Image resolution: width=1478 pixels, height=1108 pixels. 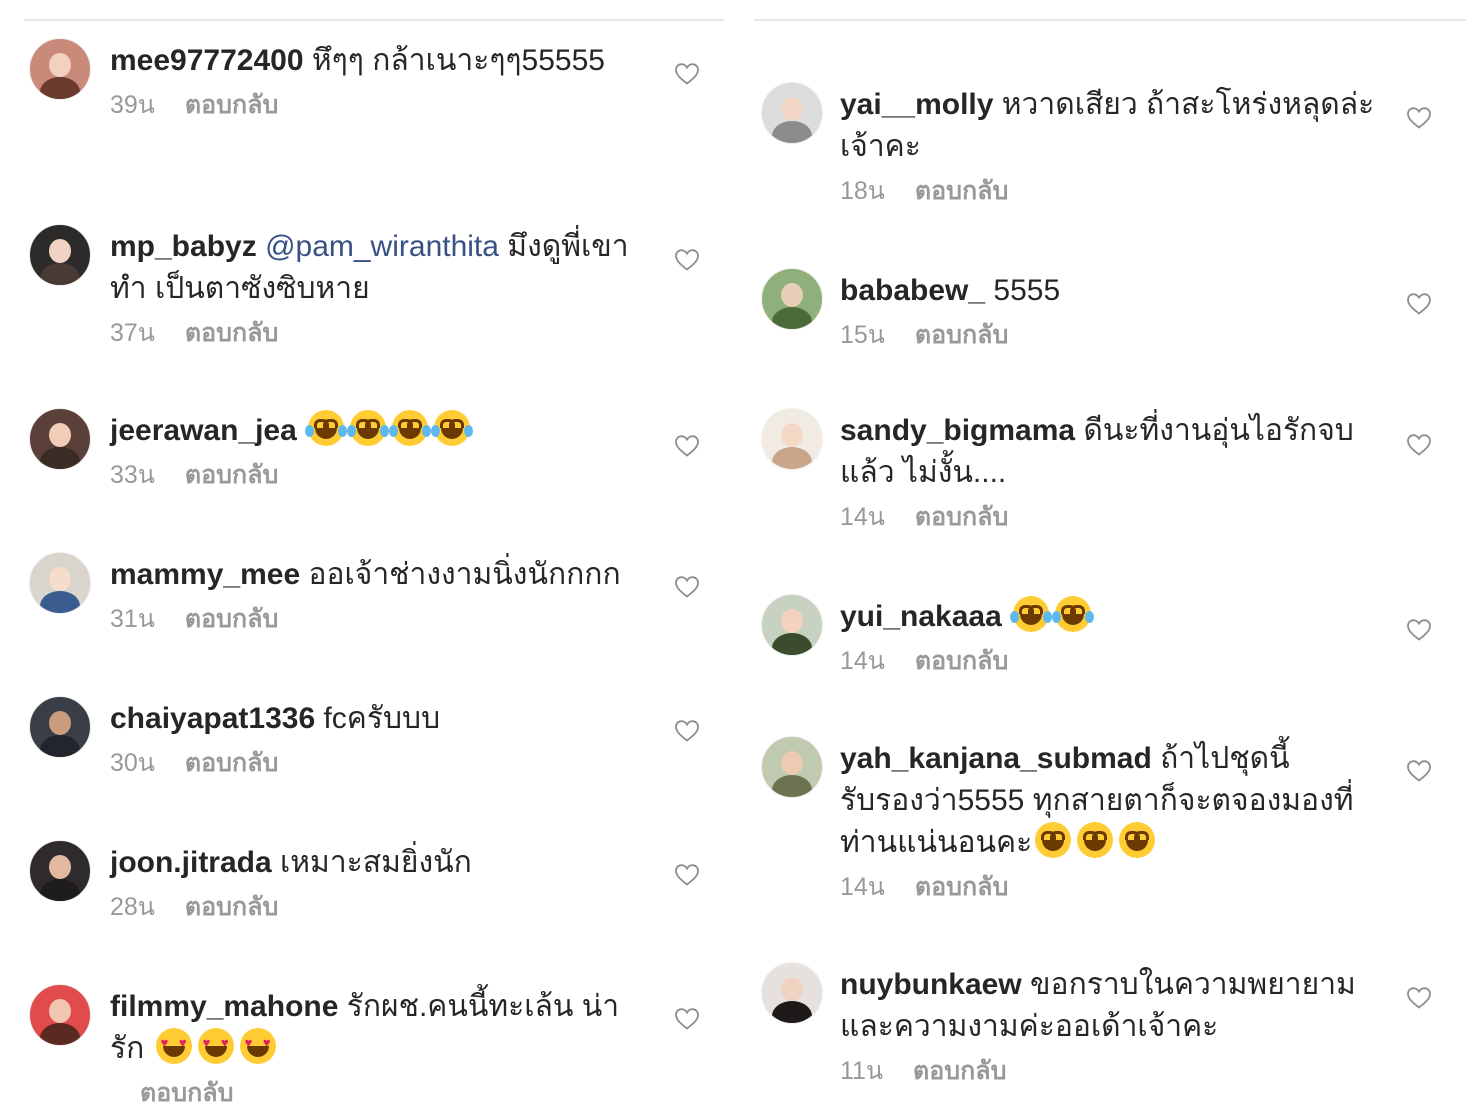 What do you see at coordinates (375, 882) in the screenshot?
I see `comment-body: joon.jitrada เหมาะสมยิ่งนัก 28น ตอบกลับ` at bounding box center [375, 882].